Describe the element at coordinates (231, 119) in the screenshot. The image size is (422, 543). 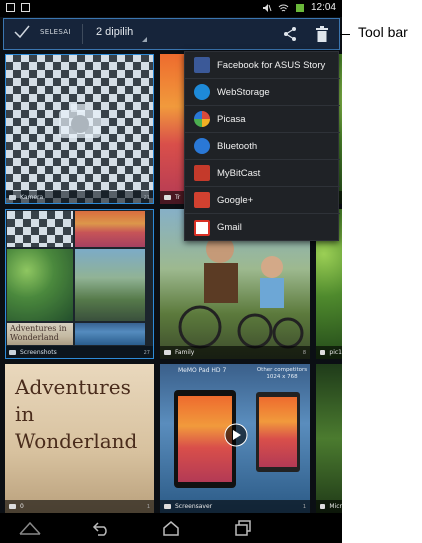
I see `menu-item-label: Picasa` at that location.